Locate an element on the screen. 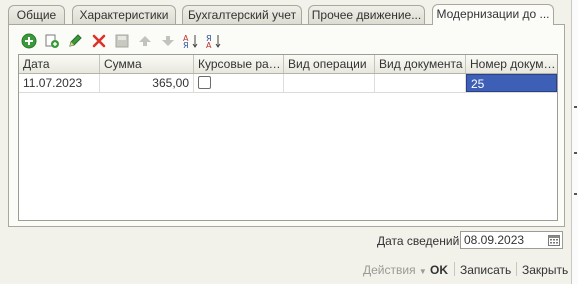 Image resolution: width=578 pixels, height=284 pixels. svg-text: Я is located at coordinates (186, 45).